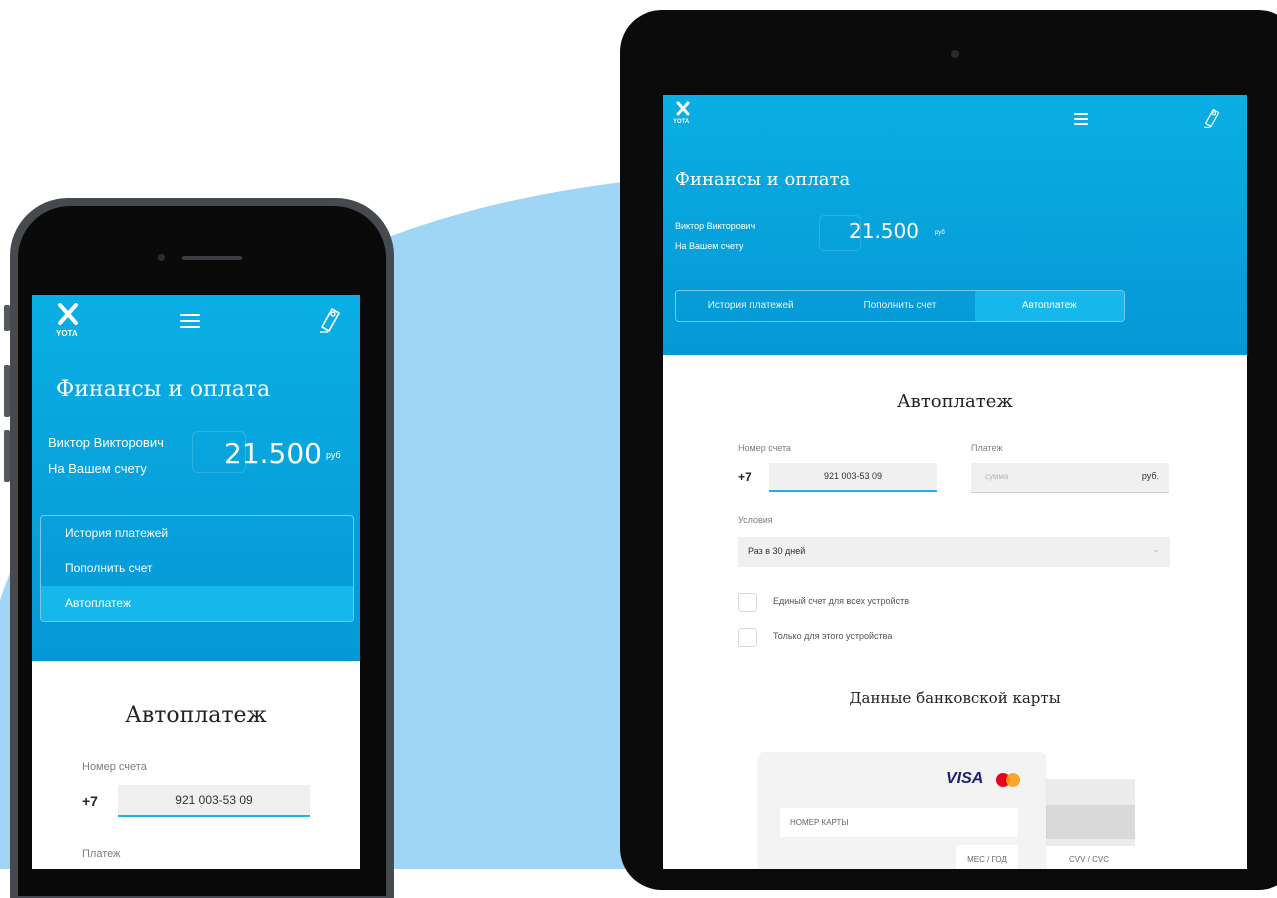 The width and height of the screenshot is (1277, 898). What do you see at coordinates (987, 857) in the screenshot?
I see `card-expiry-input: МЕС / ГОД` at bounding box center [987, 857].